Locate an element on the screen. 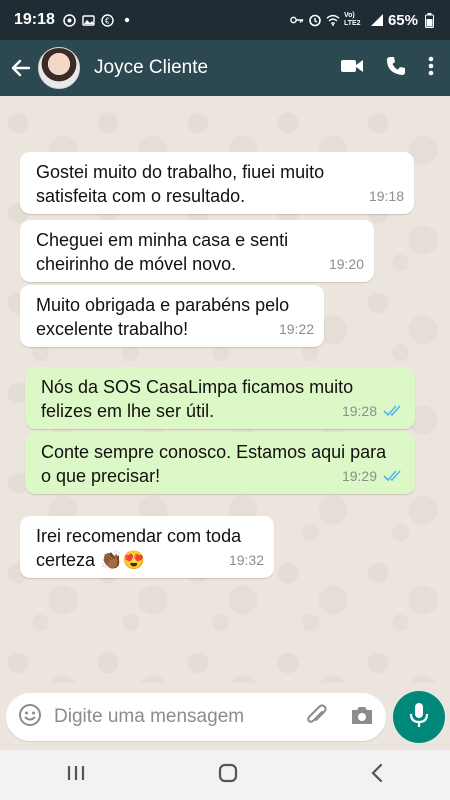  mic-button is located at coordinates (419, 717).